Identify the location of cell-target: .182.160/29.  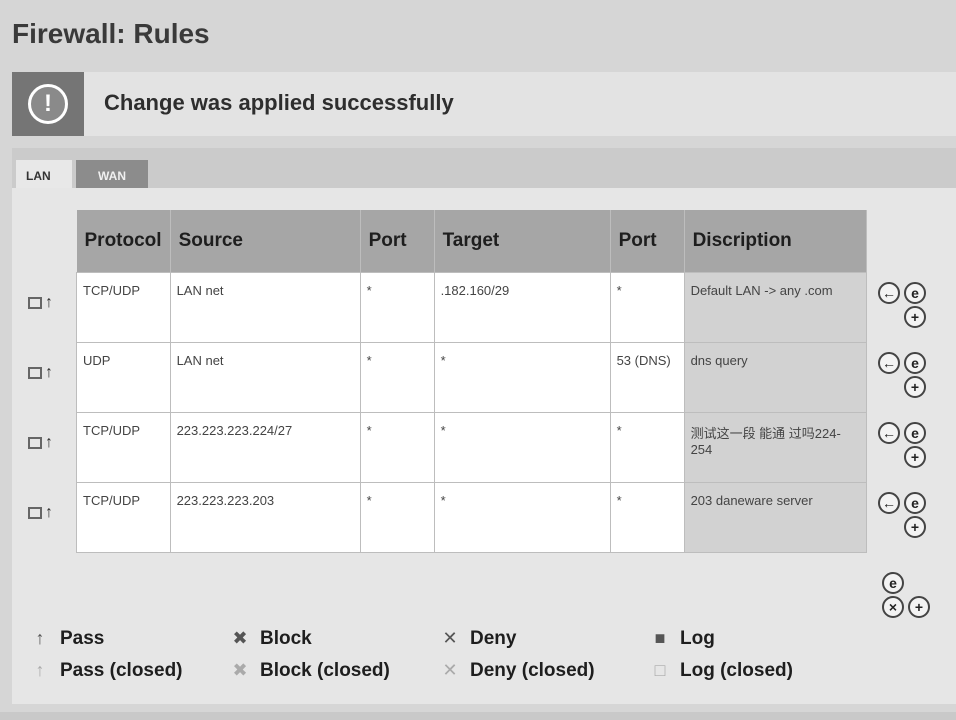
(522, 307).